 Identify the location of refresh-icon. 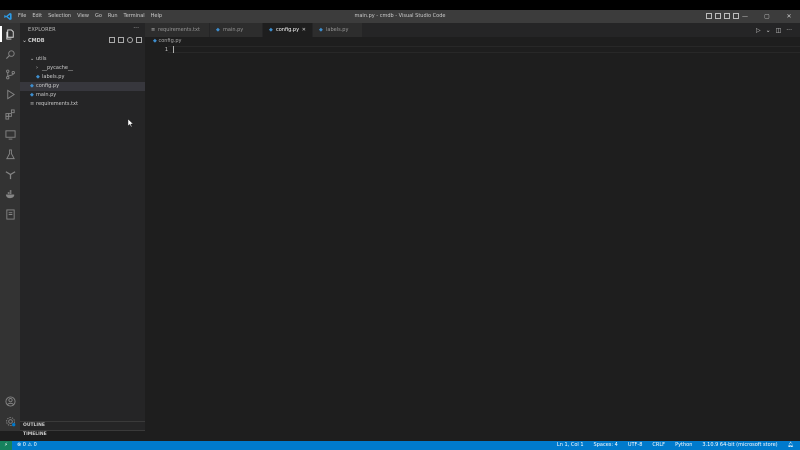
(130, 40).